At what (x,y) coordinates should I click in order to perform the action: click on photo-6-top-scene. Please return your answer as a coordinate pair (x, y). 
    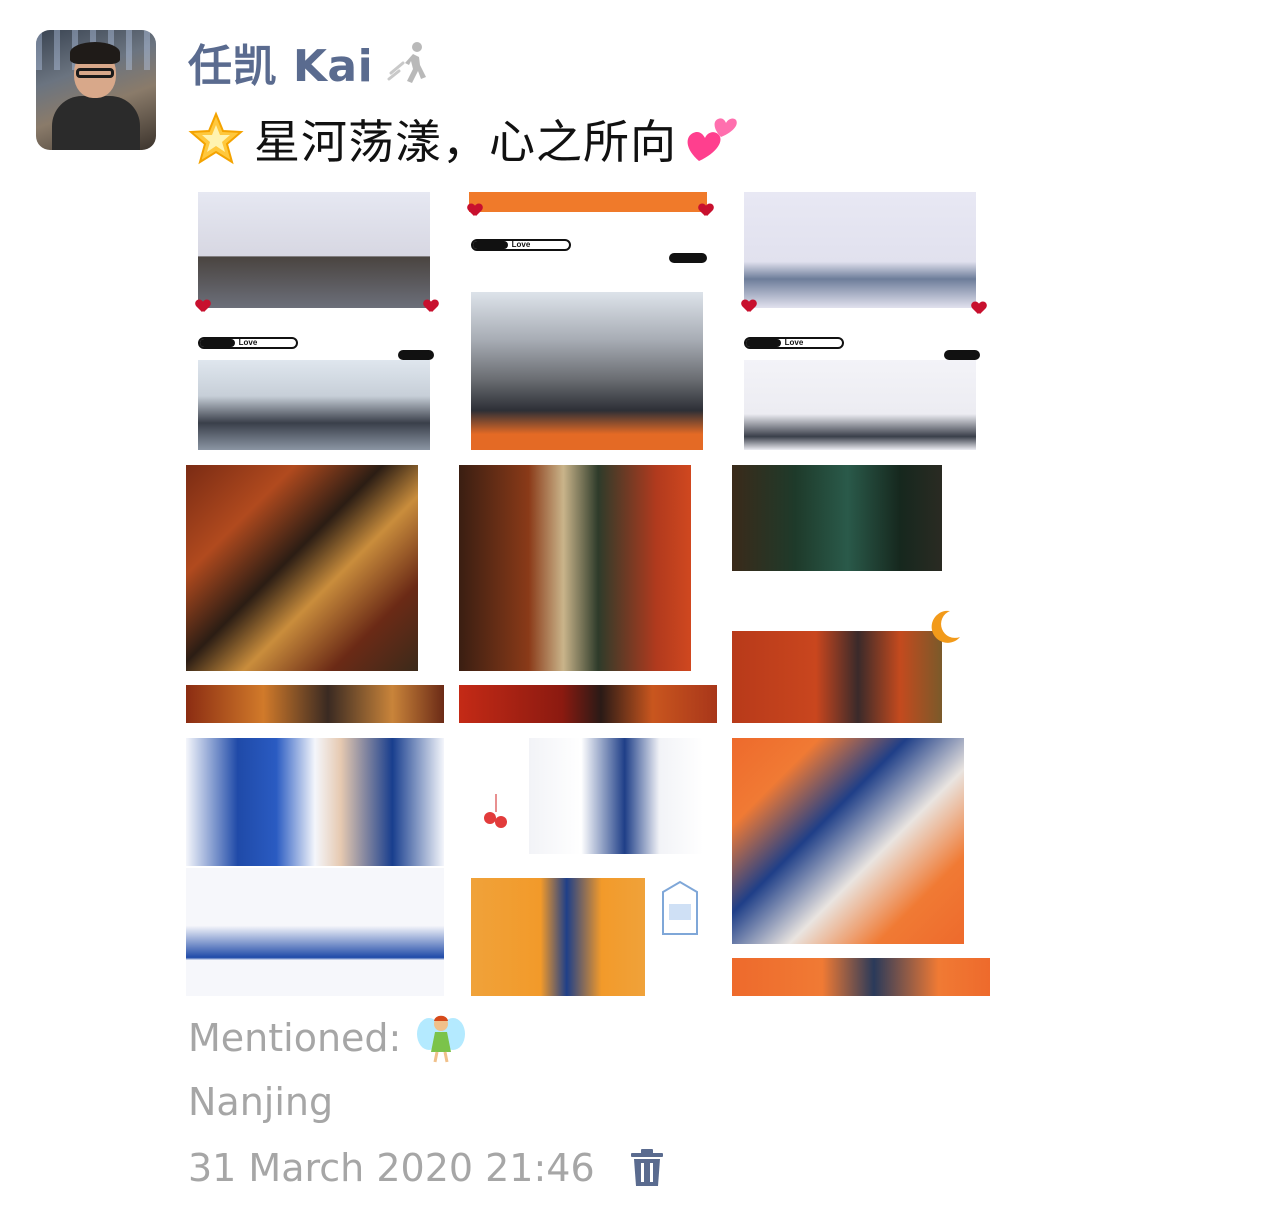
    Looking at the image, I should click on (837, 518).